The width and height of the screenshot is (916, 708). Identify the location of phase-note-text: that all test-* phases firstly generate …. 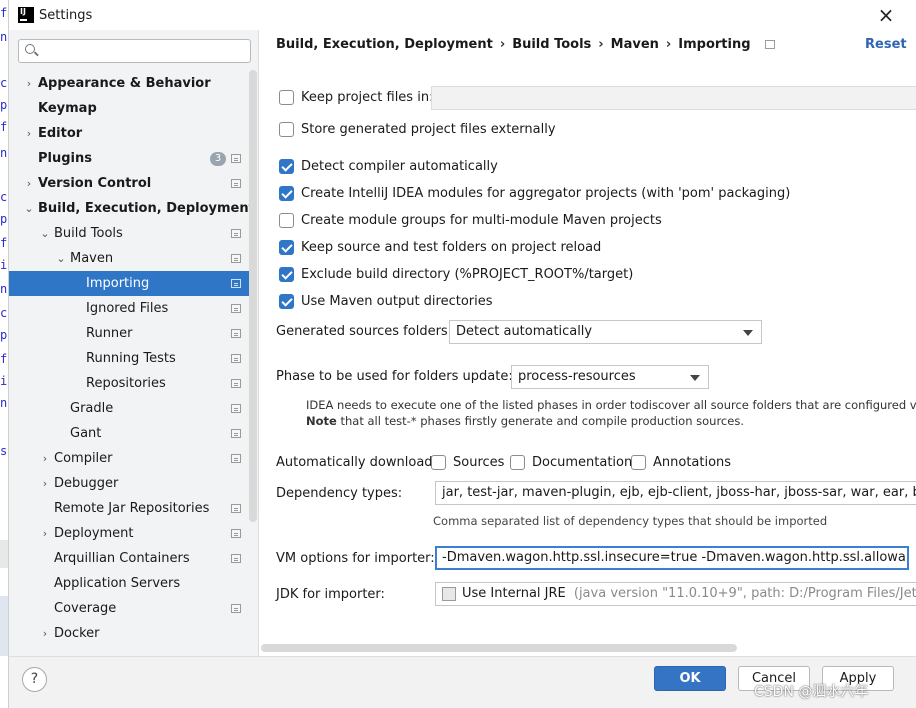
(540, 421).